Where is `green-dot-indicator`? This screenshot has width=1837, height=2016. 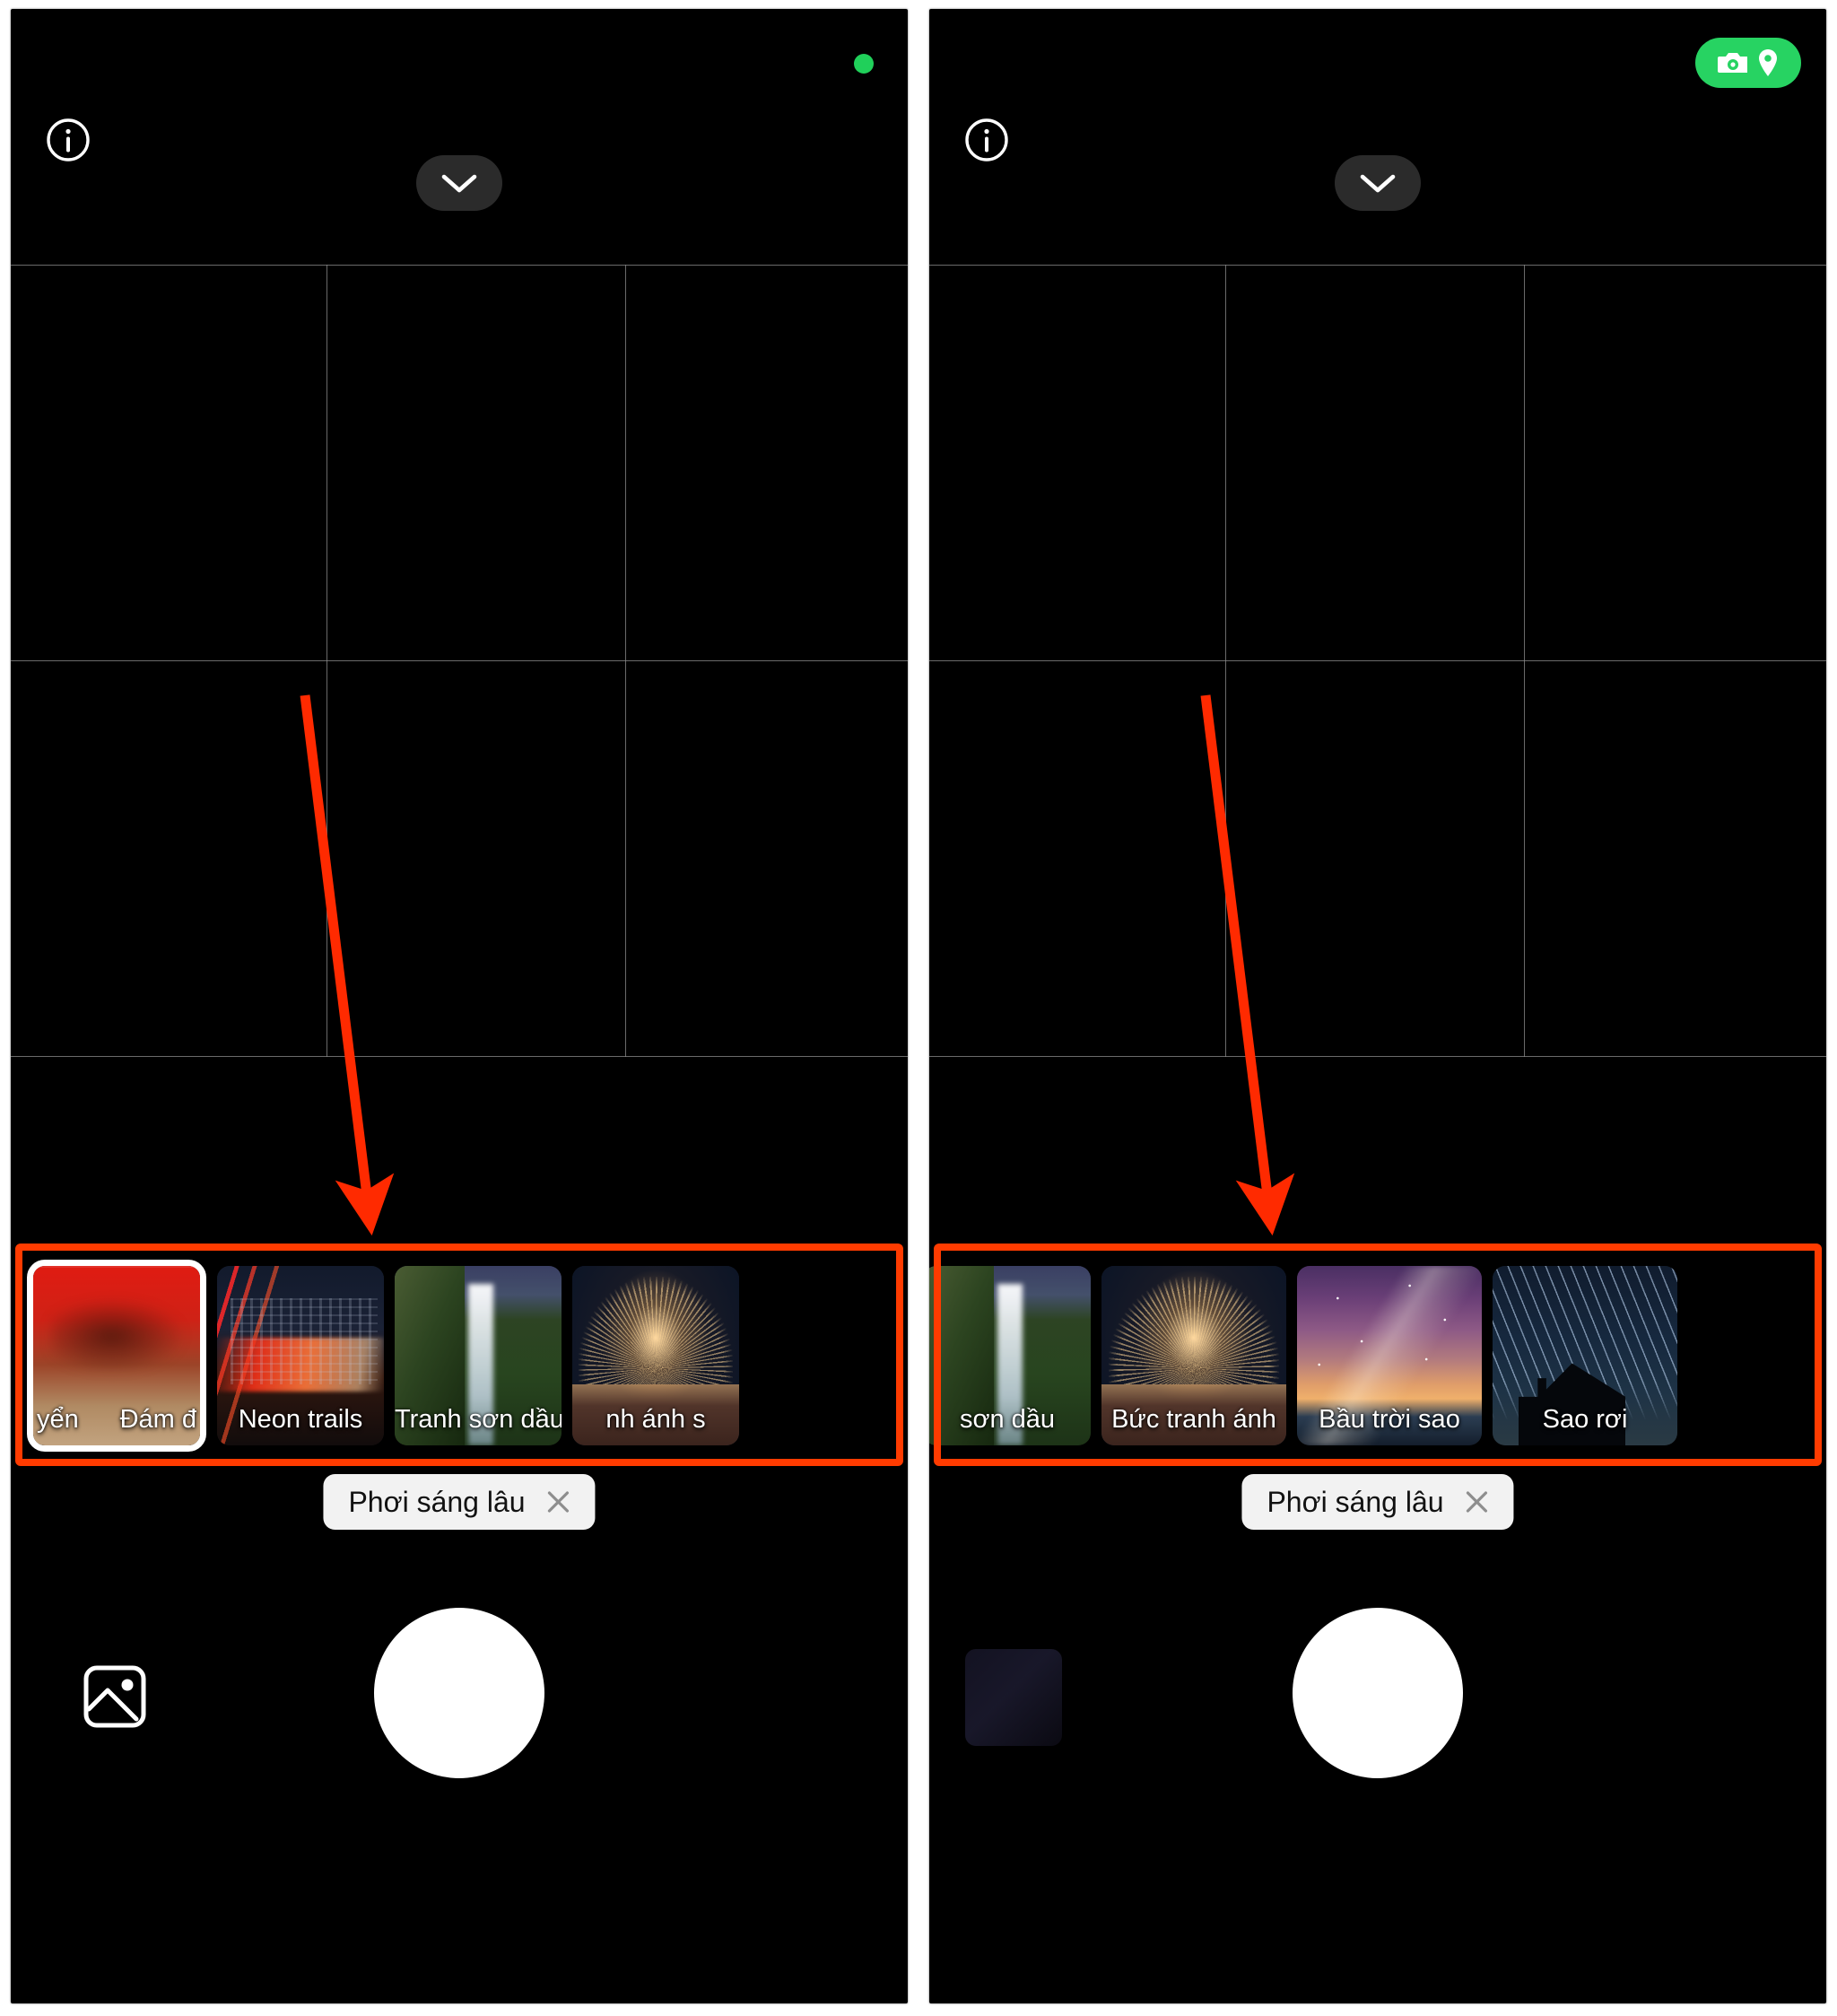
green-dot-indicator is located at coordinates (864, 64).